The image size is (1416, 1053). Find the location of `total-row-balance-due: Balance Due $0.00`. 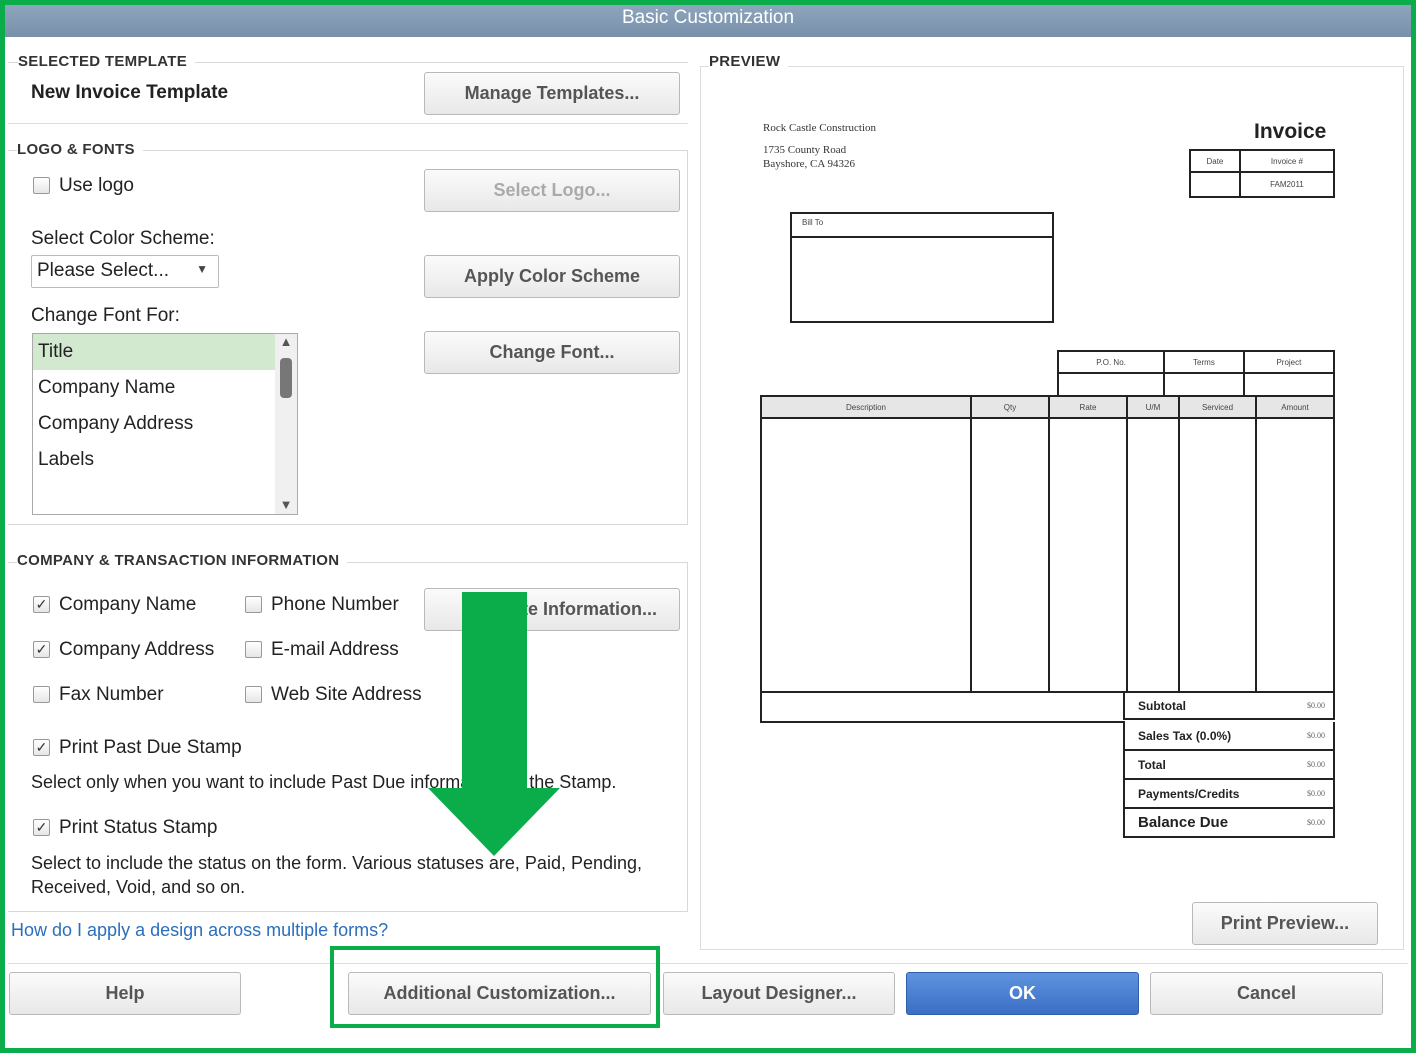

total-row-balance-due: Balance Due $0.00 is located at coordinates (1229, 823).